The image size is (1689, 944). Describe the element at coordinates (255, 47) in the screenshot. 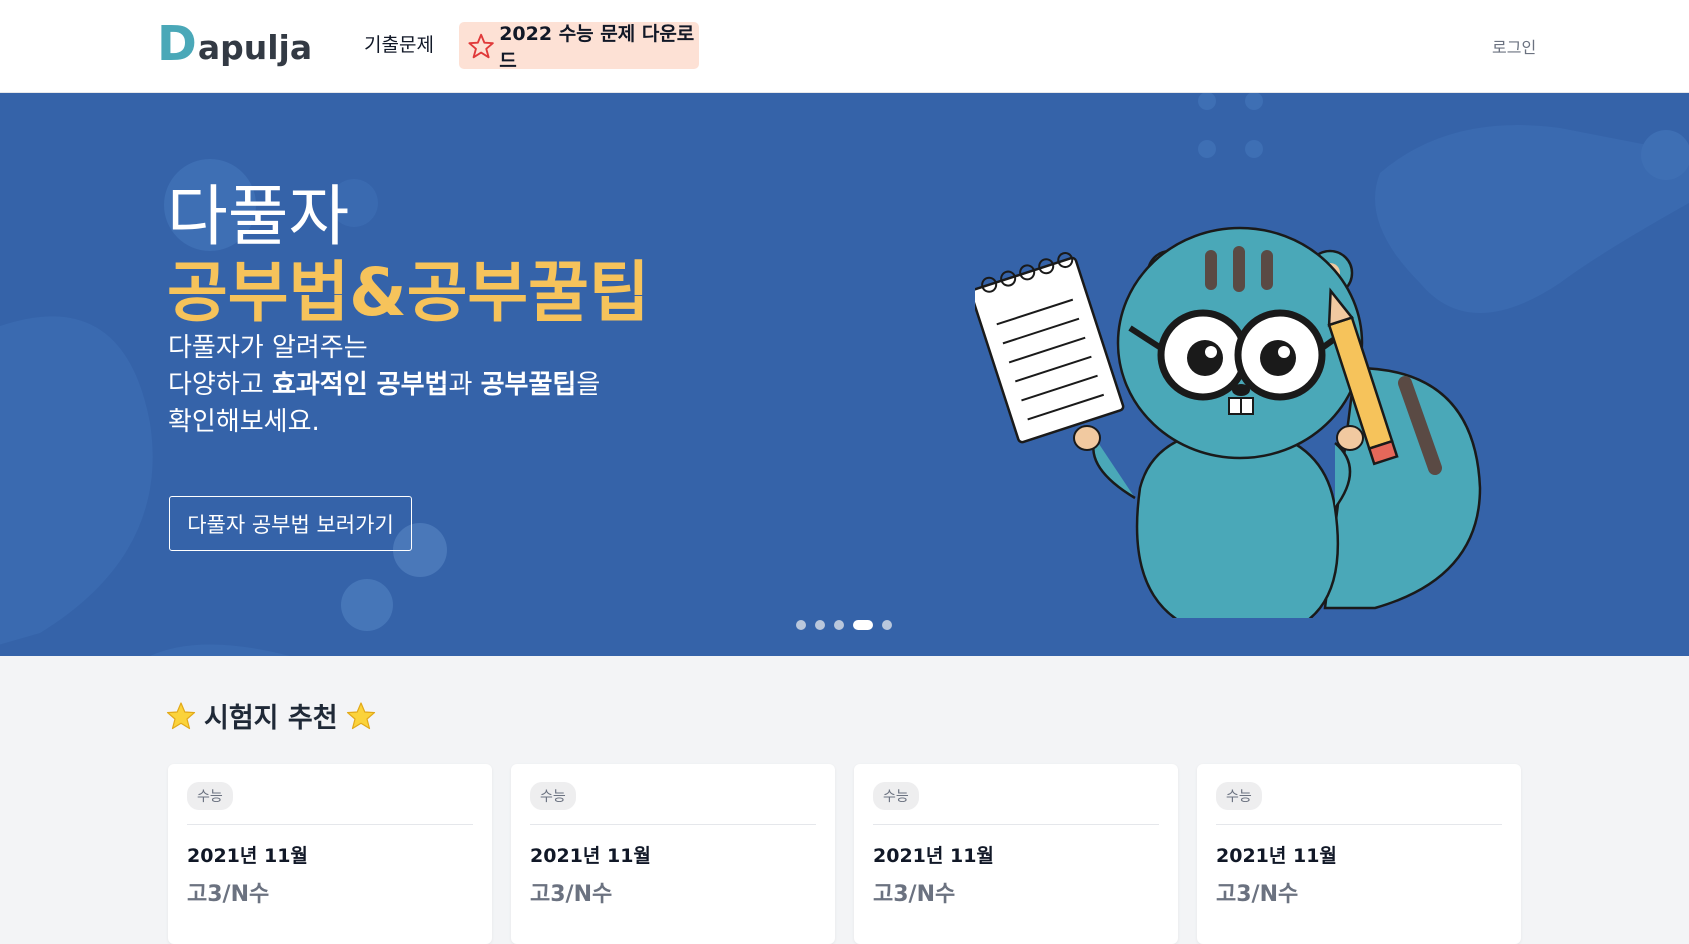

I see `logo-text: apulja` at that location.